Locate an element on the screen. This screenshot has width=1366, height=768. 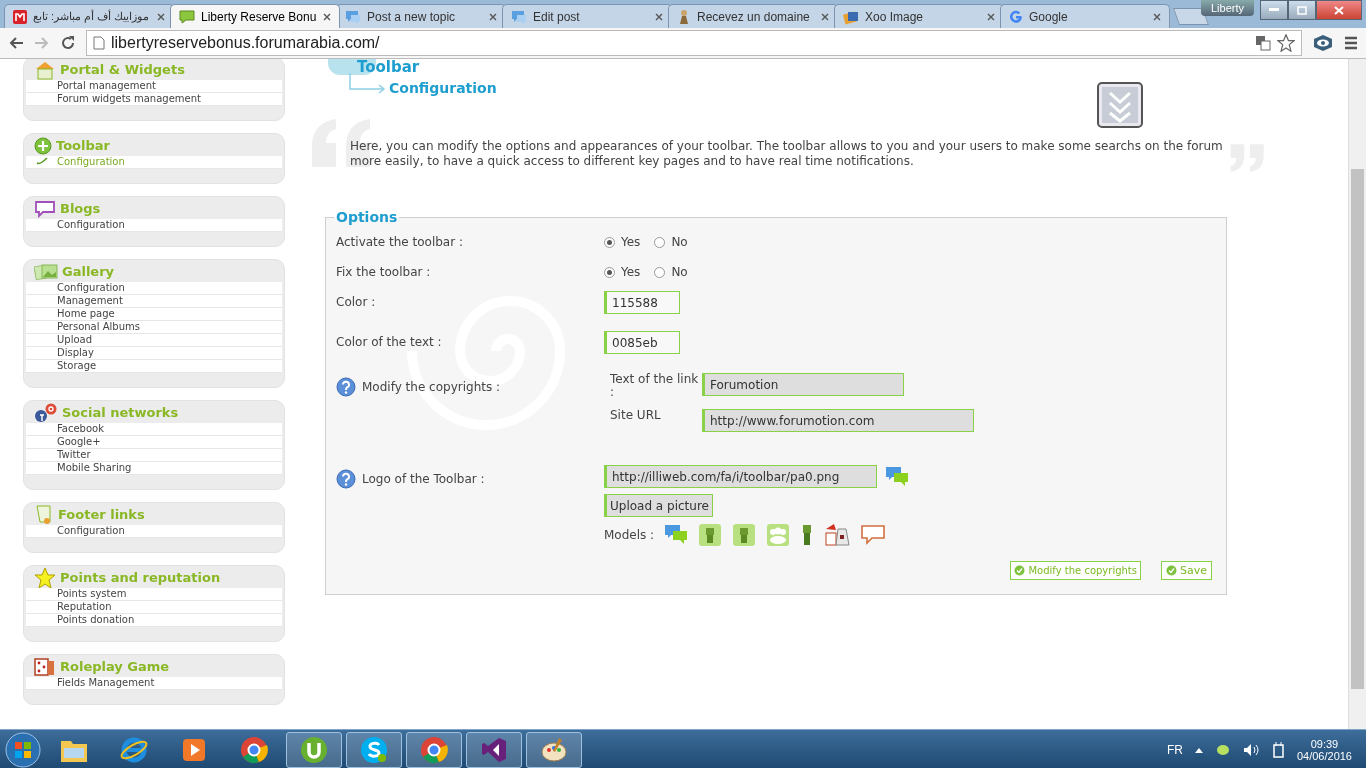
option-label: Color : is located at coordinates (356, 302).